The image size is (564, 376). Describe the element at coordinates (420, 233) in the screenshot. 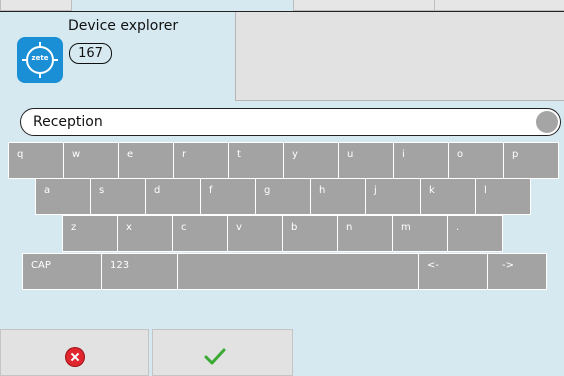

I see `key-m: m` at that location.